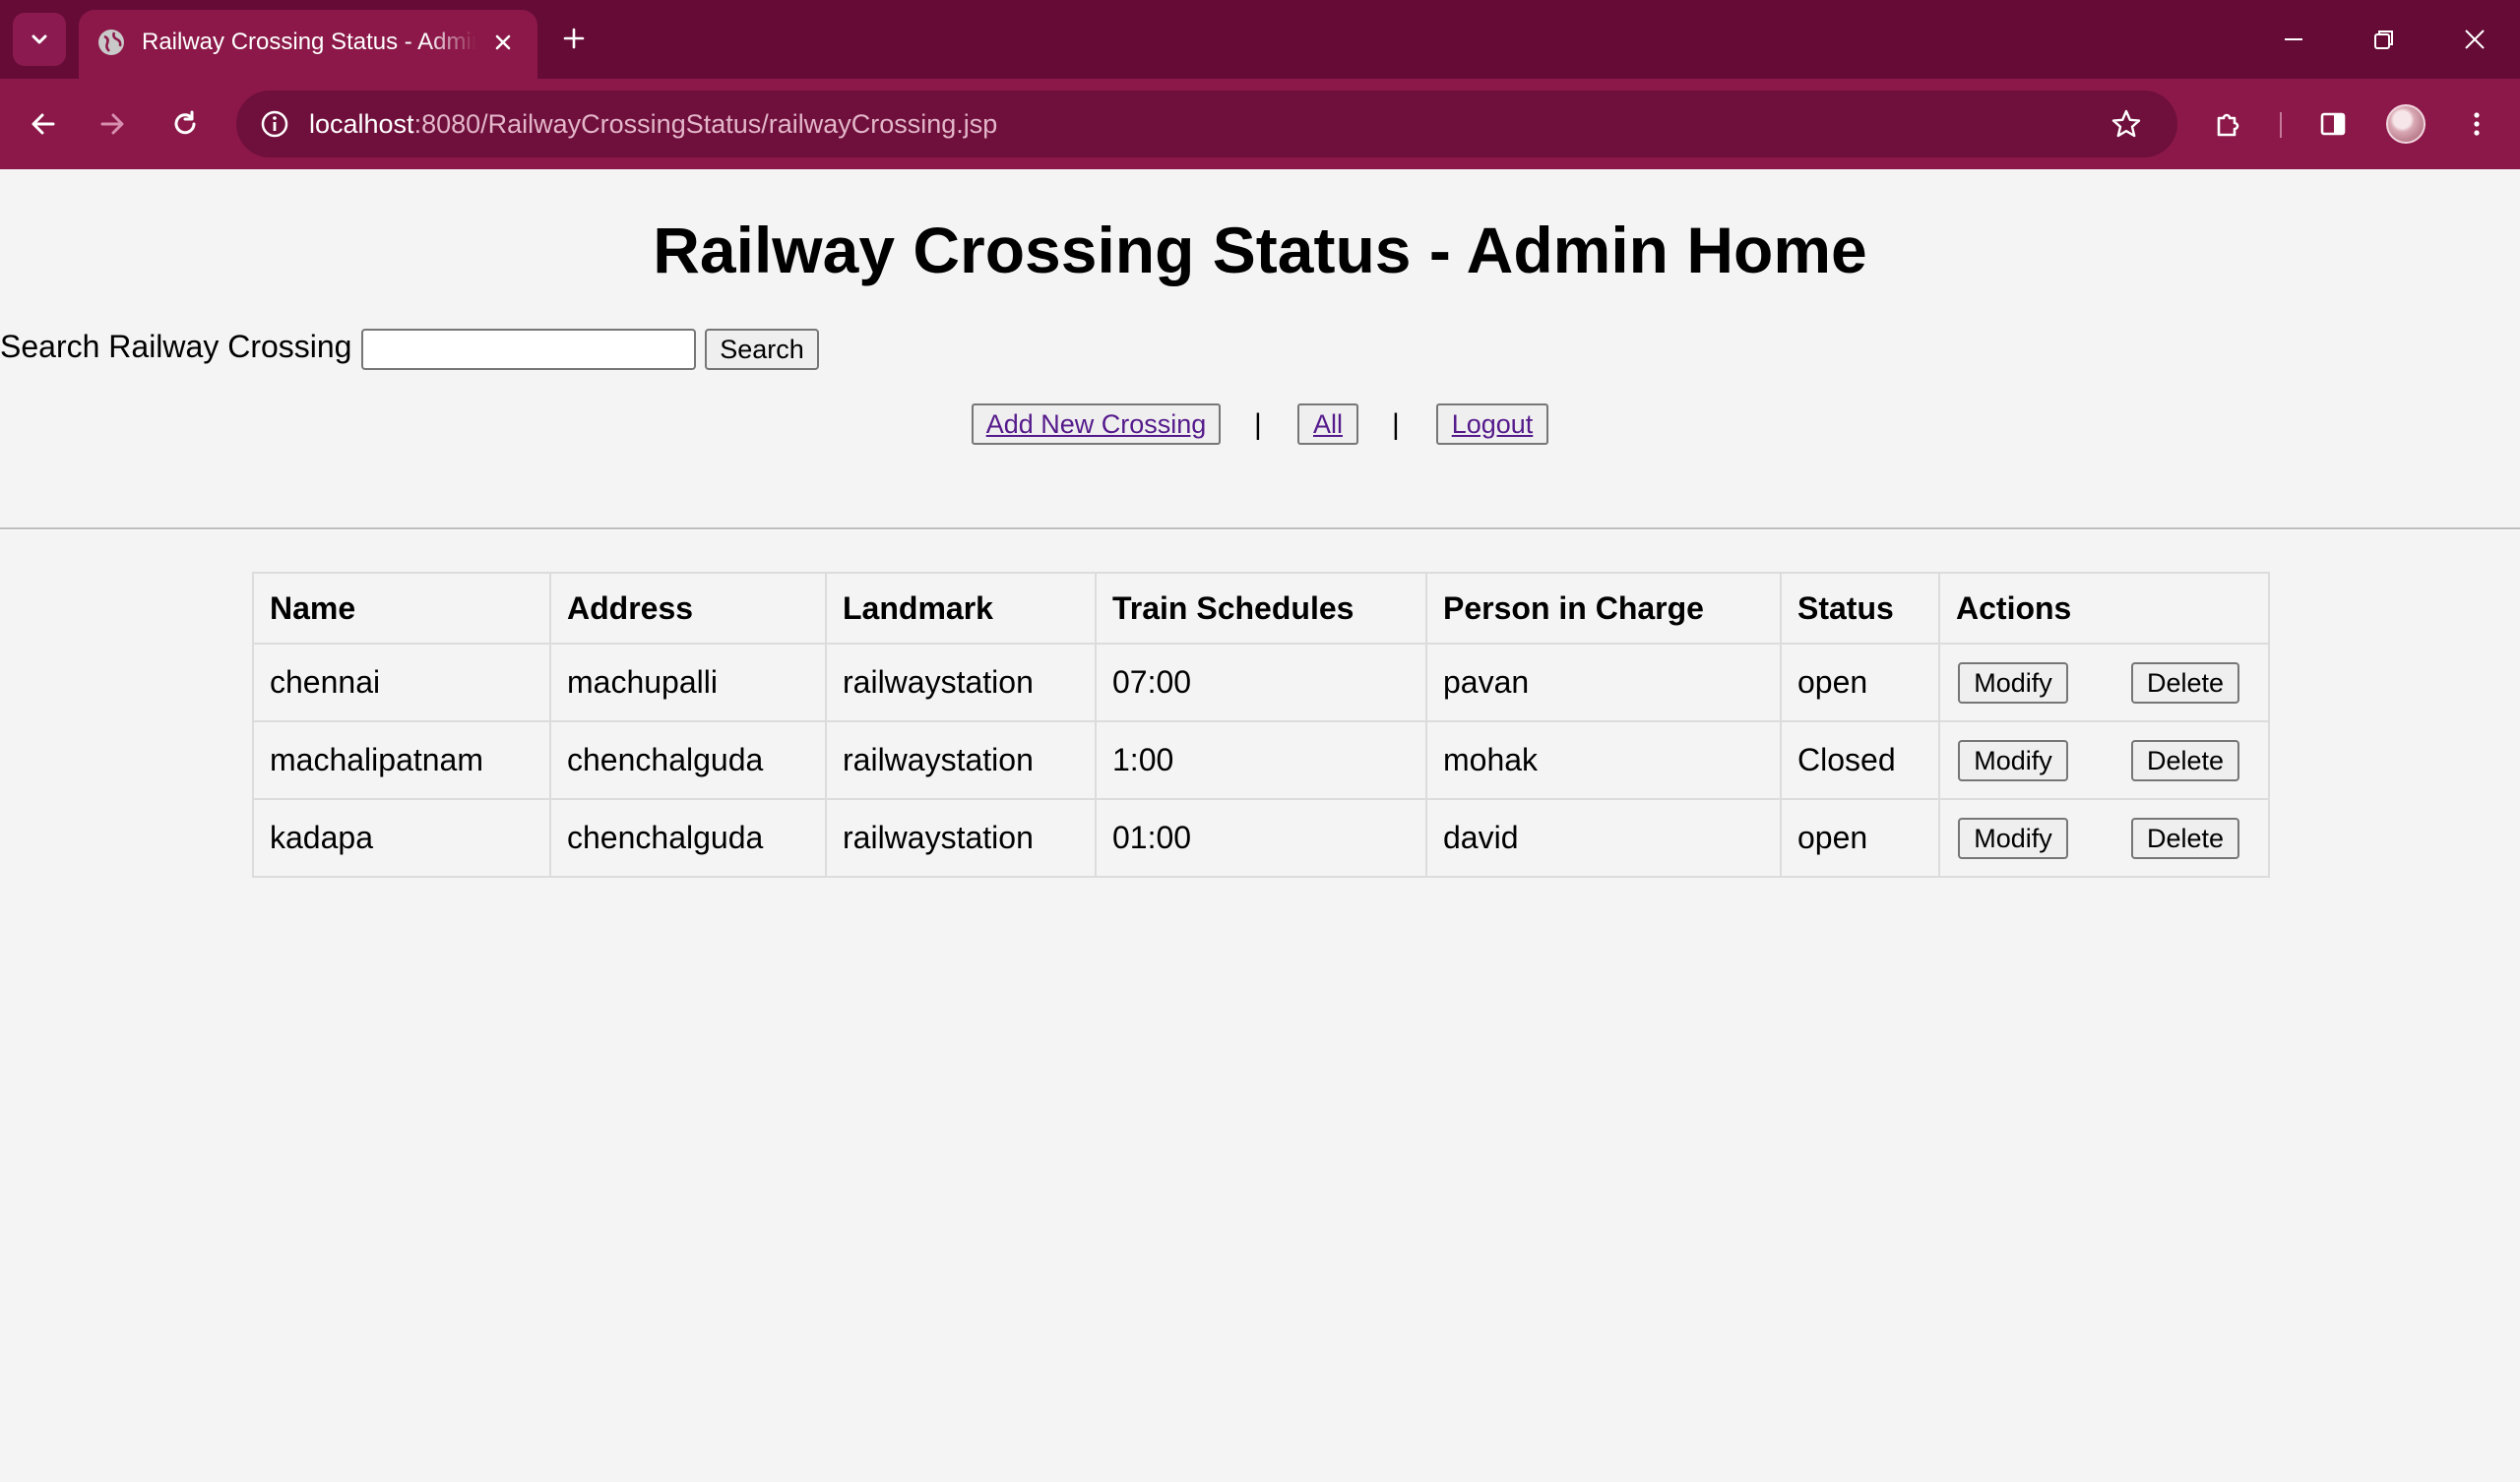  What do you see at coordinates (1603, 608) in the screenshot?
I see `column-header-person-in-charge: Person in Charge` at bounding box center [1603, 608].